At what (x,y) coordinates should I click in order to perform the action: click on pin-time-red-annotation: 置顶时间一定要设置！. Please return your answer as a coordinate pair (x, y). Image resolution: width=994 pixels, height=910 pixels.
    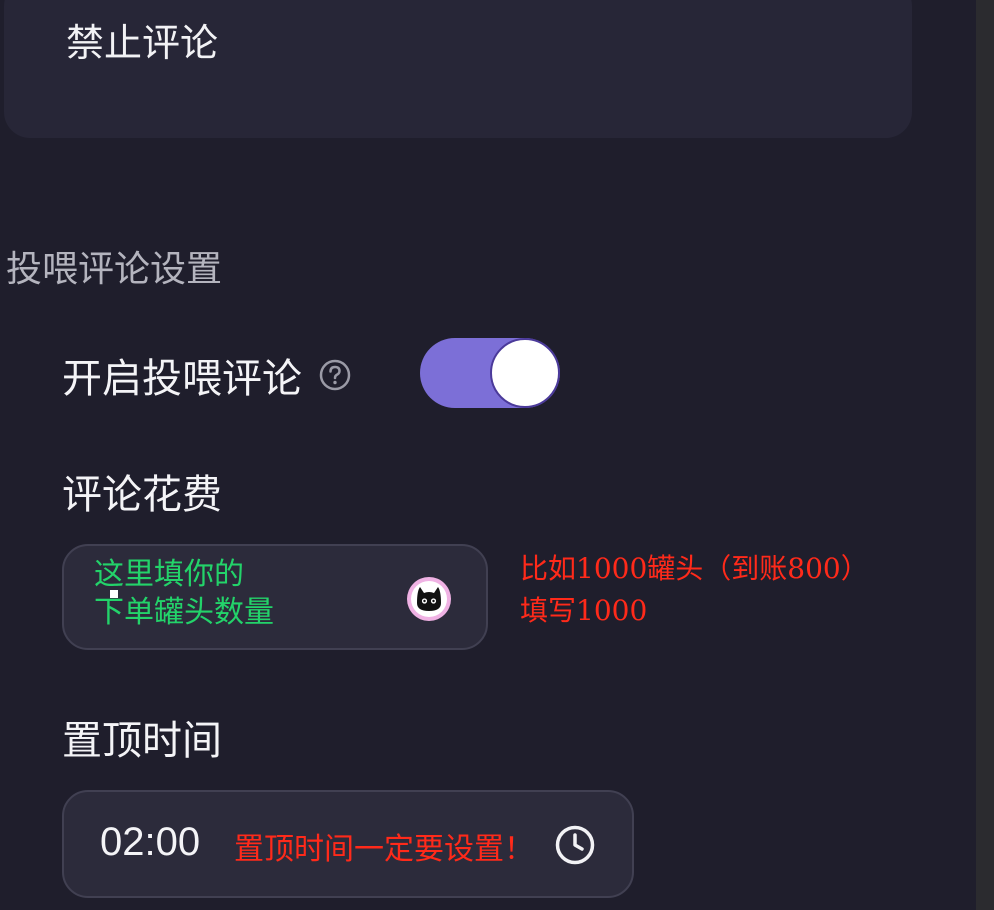
    Looking at the image, I should click on (384, 849).